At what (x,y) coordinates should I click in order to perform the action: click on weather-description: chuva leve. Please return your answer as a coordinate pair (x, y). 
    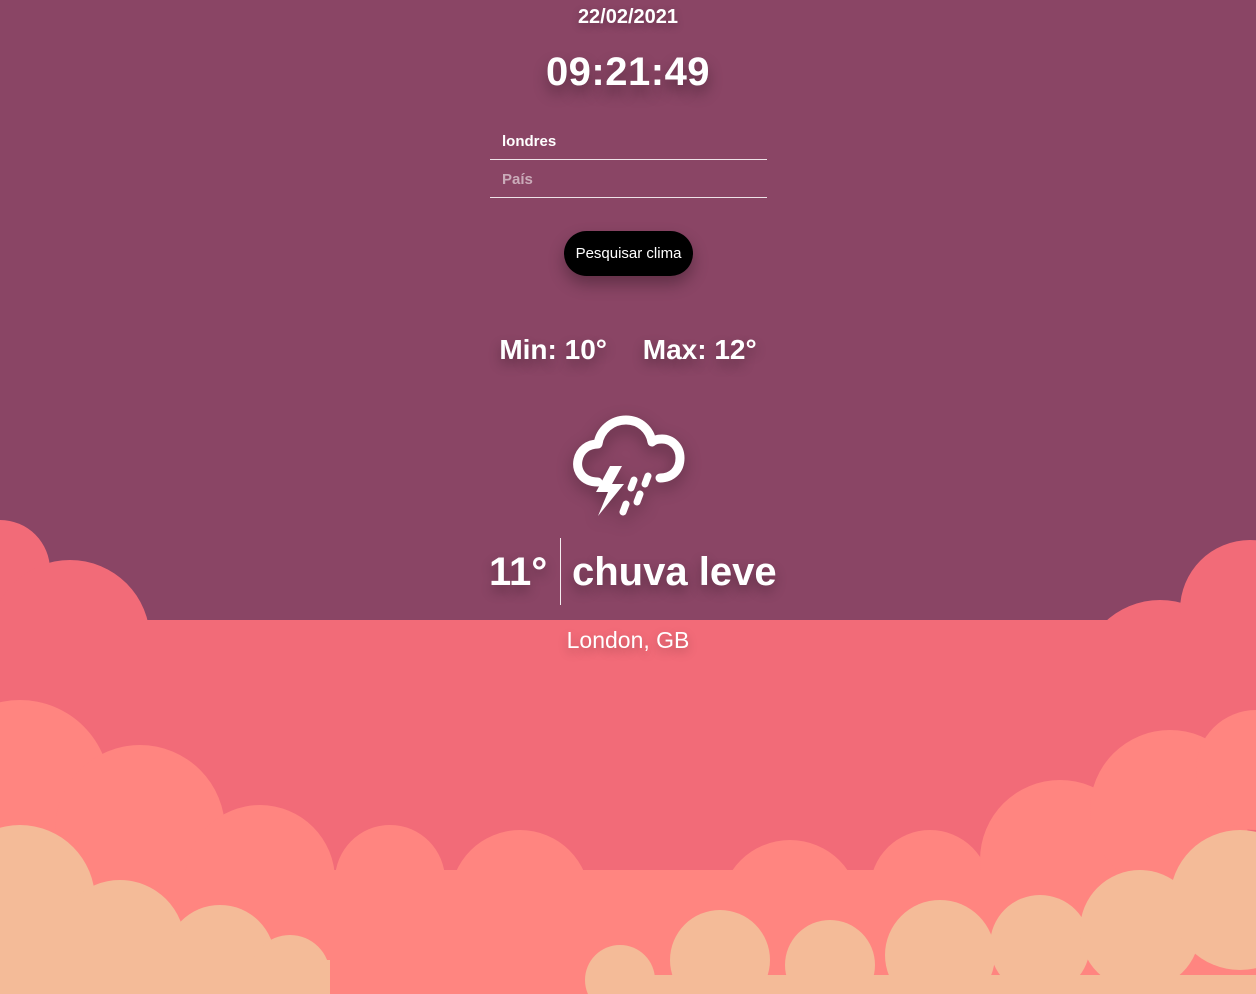
    Looking at the image, I should click on (674, 572).